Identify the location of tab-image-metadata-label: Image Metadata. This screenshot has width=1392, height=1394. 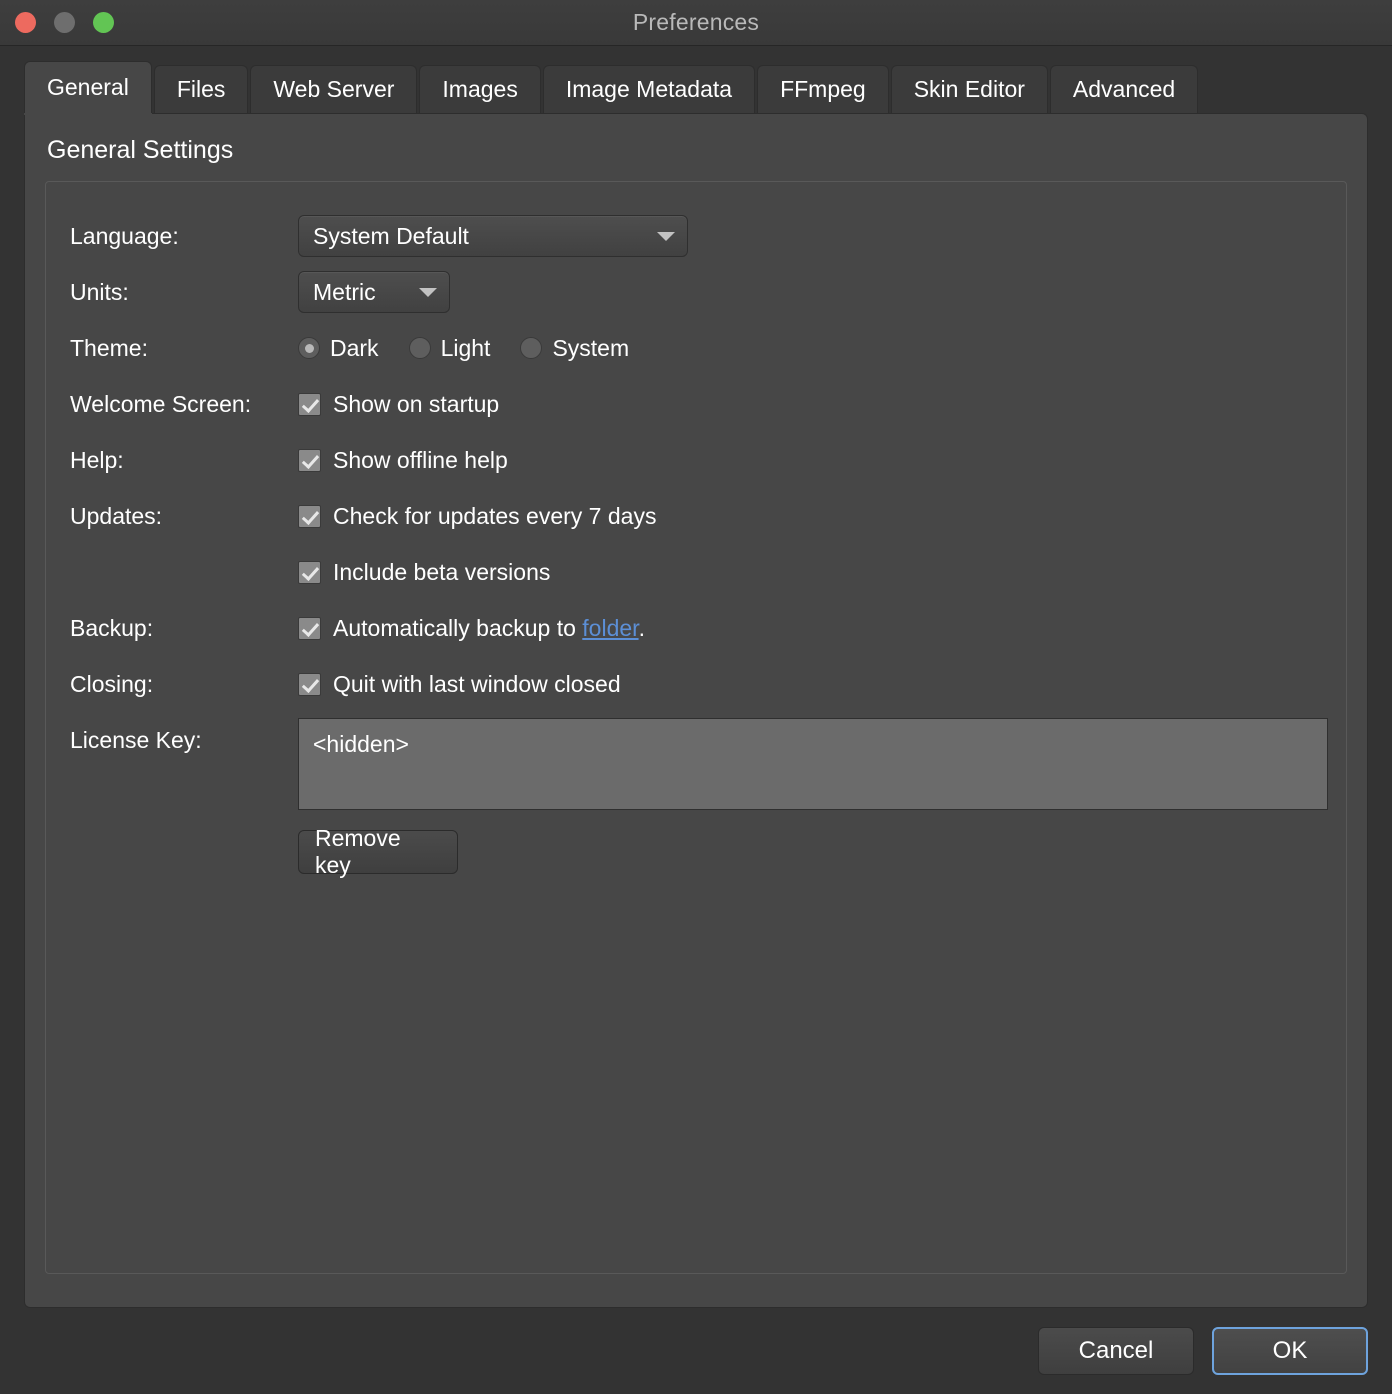
(649, 89).